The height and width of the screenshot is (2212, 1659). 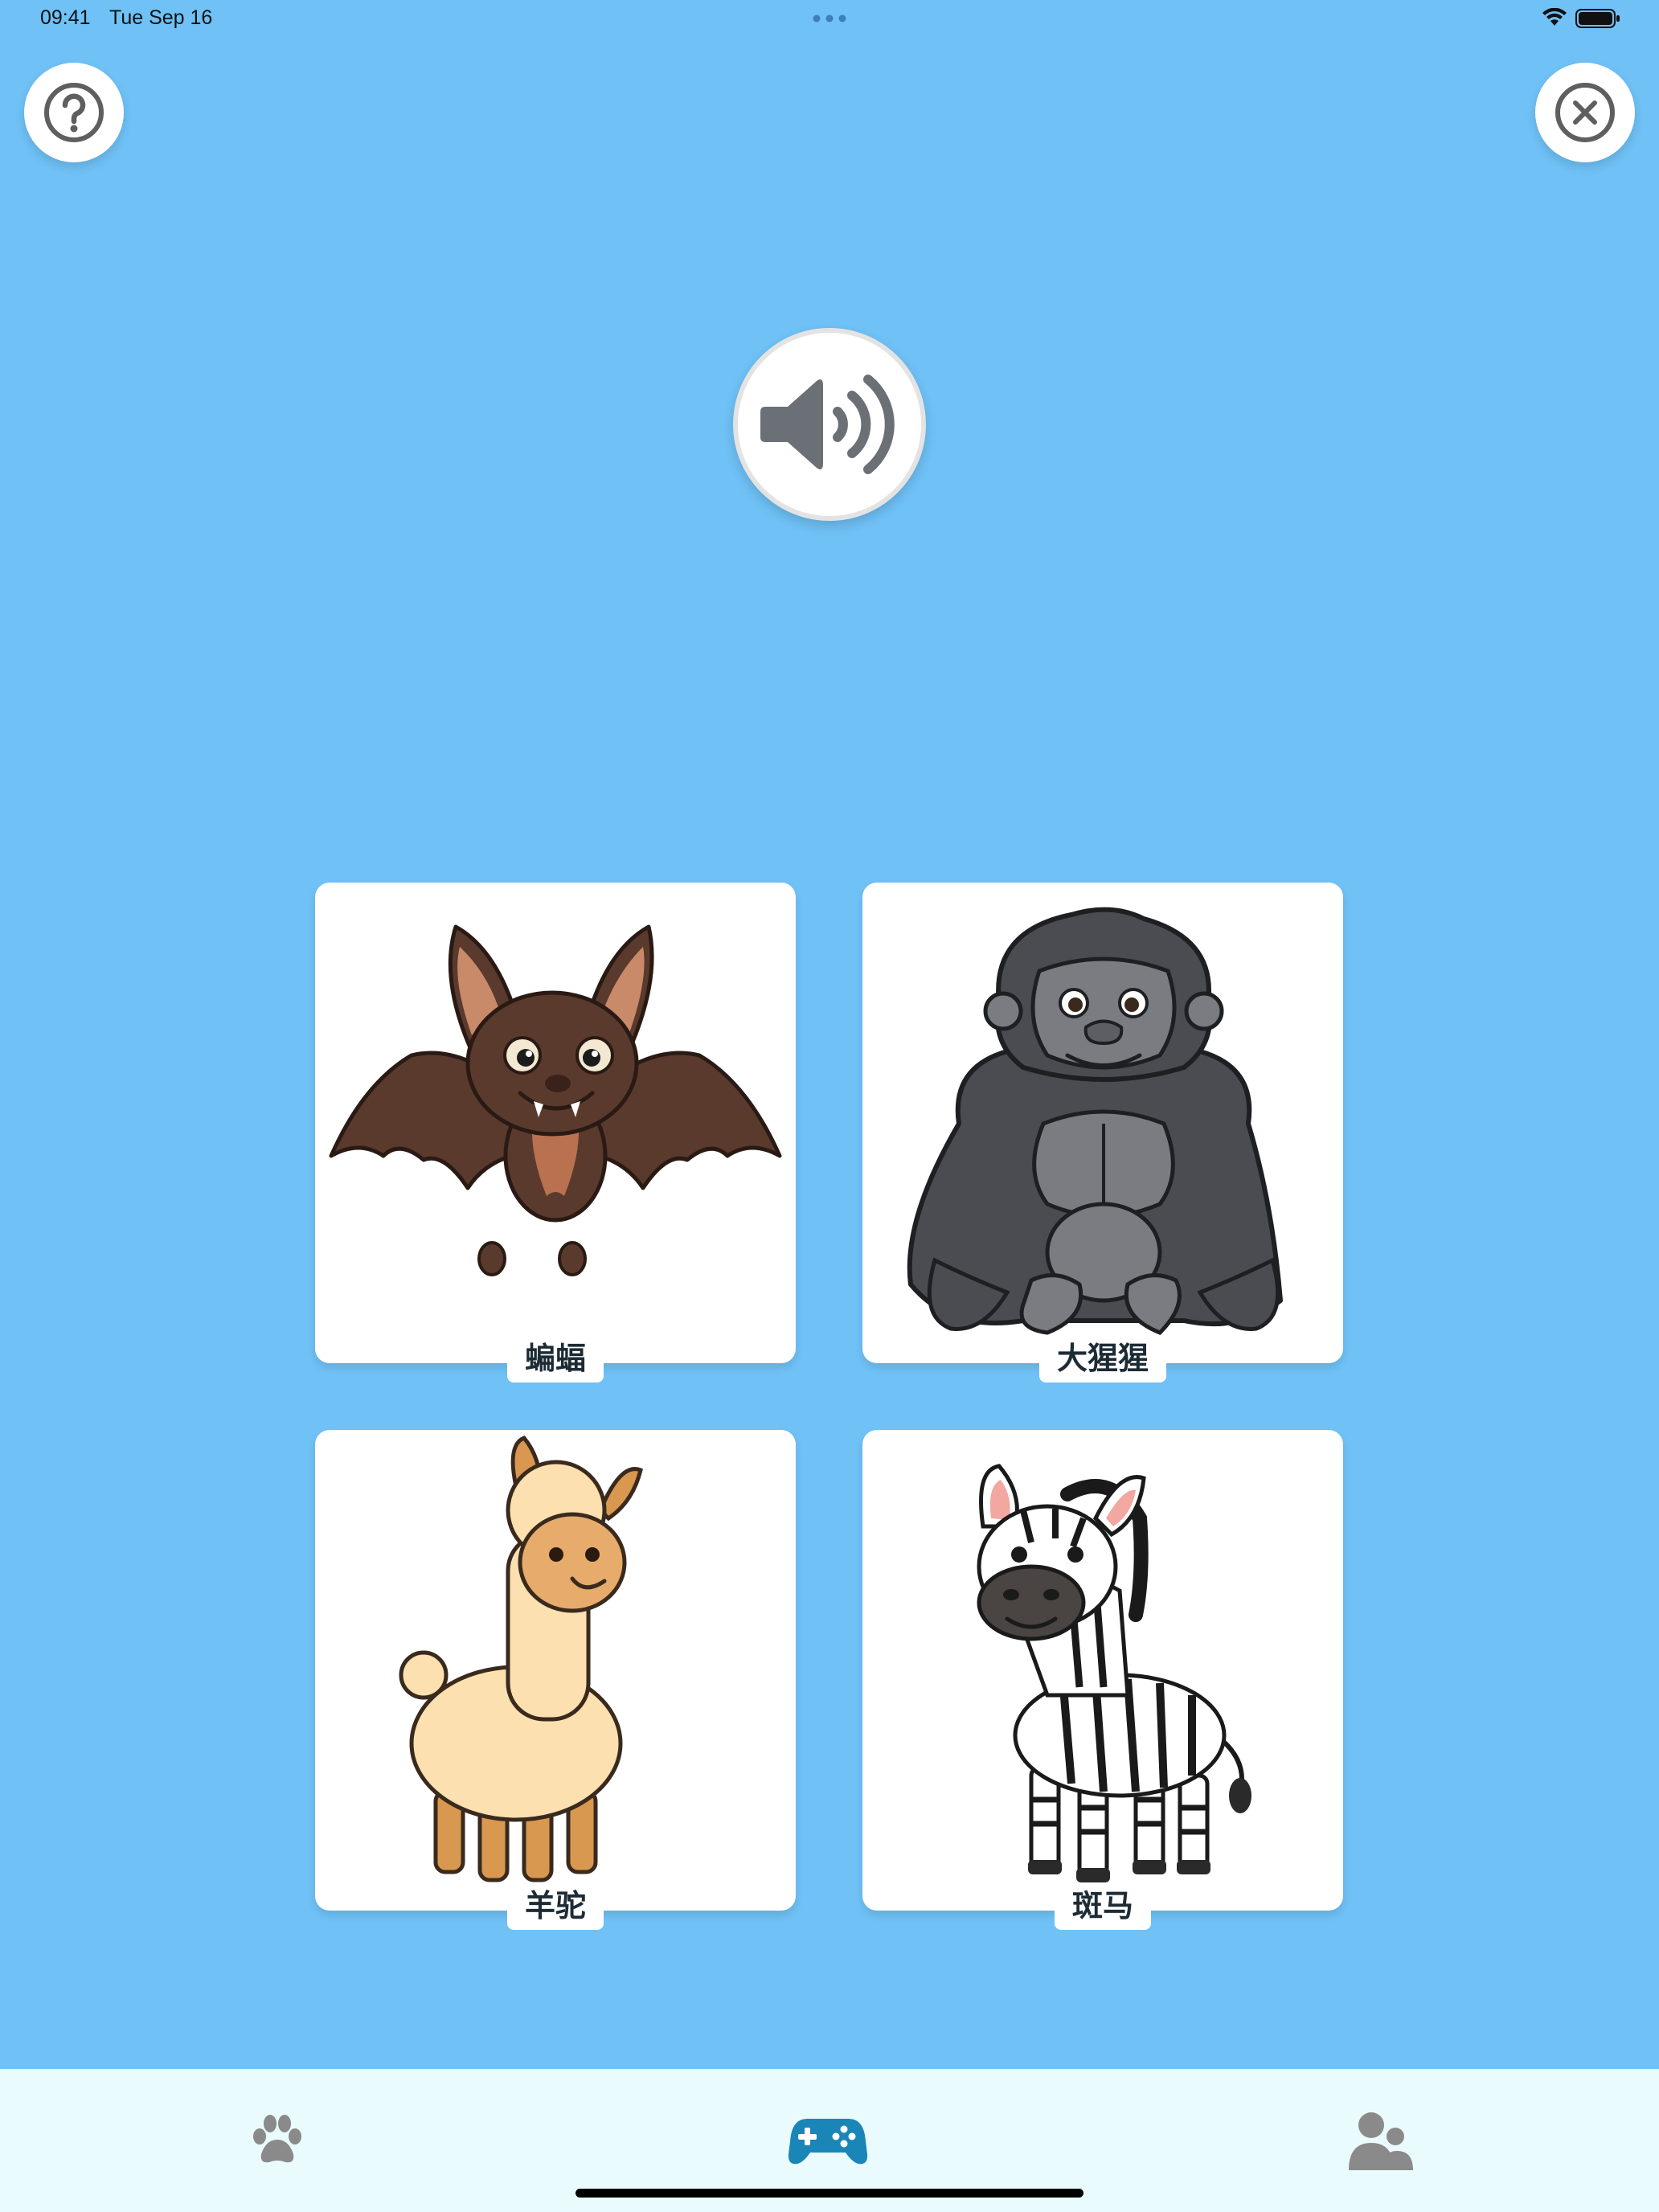 I want to click on tab-animals, so click(x=277, y=2141).